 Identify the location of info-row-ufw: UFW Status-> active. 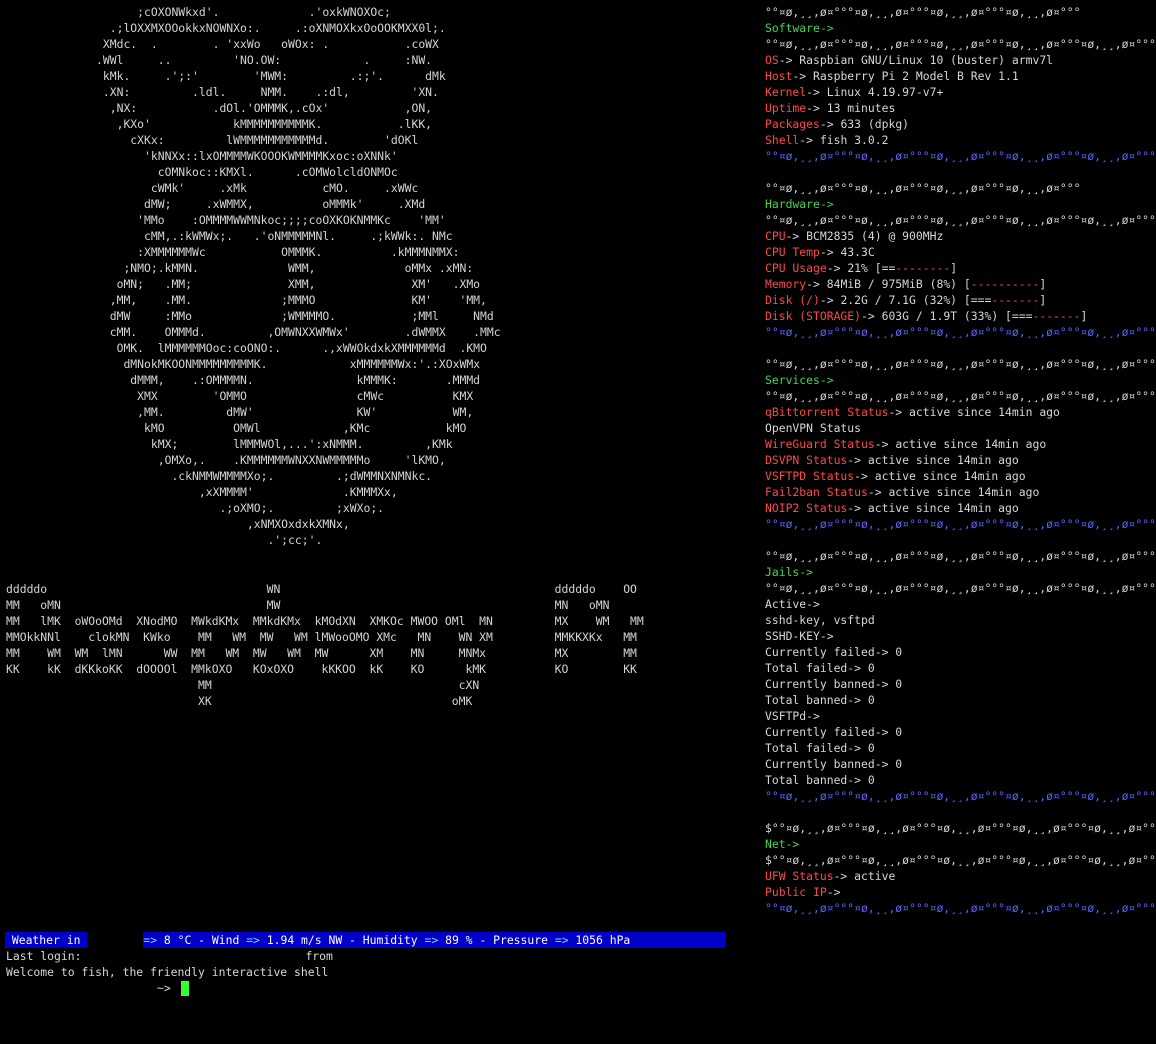
(960, 876).